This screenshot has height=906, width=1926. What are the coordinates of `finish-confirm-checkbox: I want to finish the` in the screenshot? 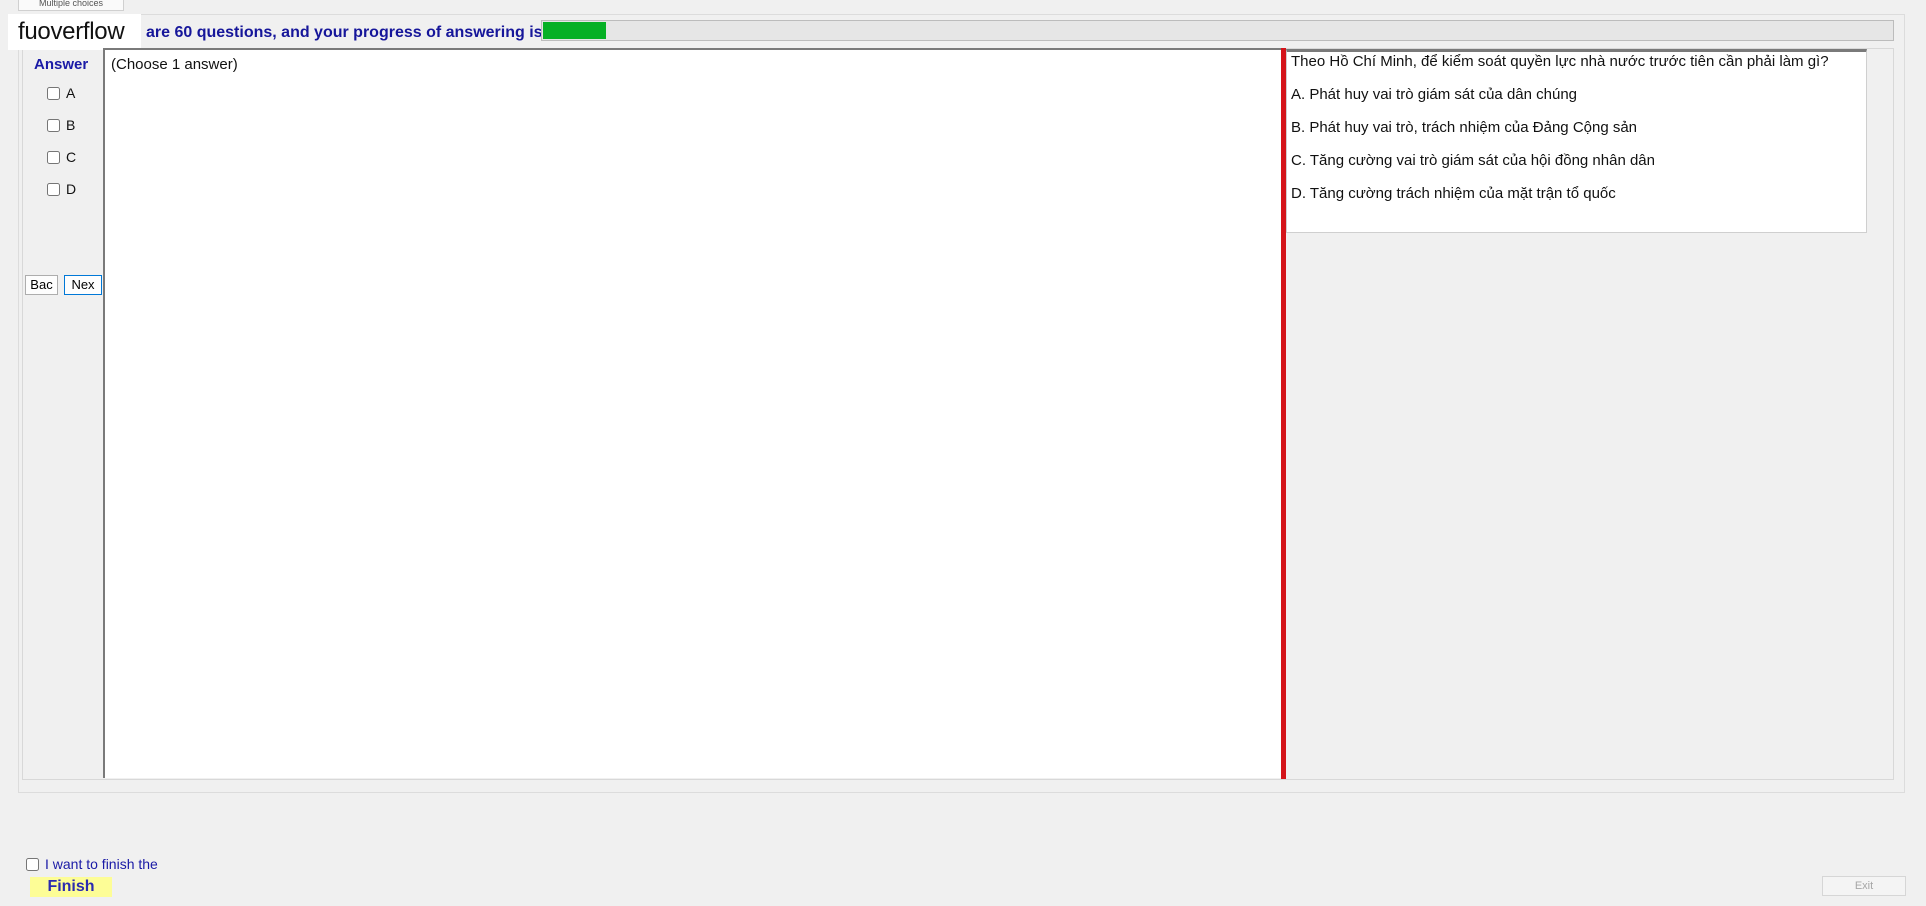 It's located at (92, 864).